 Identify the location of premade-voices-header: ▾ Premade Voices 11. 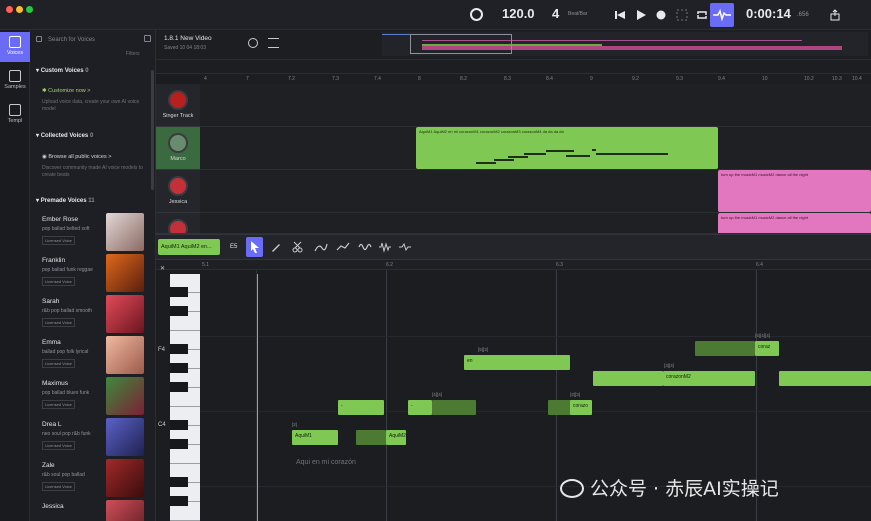
(65, 200).